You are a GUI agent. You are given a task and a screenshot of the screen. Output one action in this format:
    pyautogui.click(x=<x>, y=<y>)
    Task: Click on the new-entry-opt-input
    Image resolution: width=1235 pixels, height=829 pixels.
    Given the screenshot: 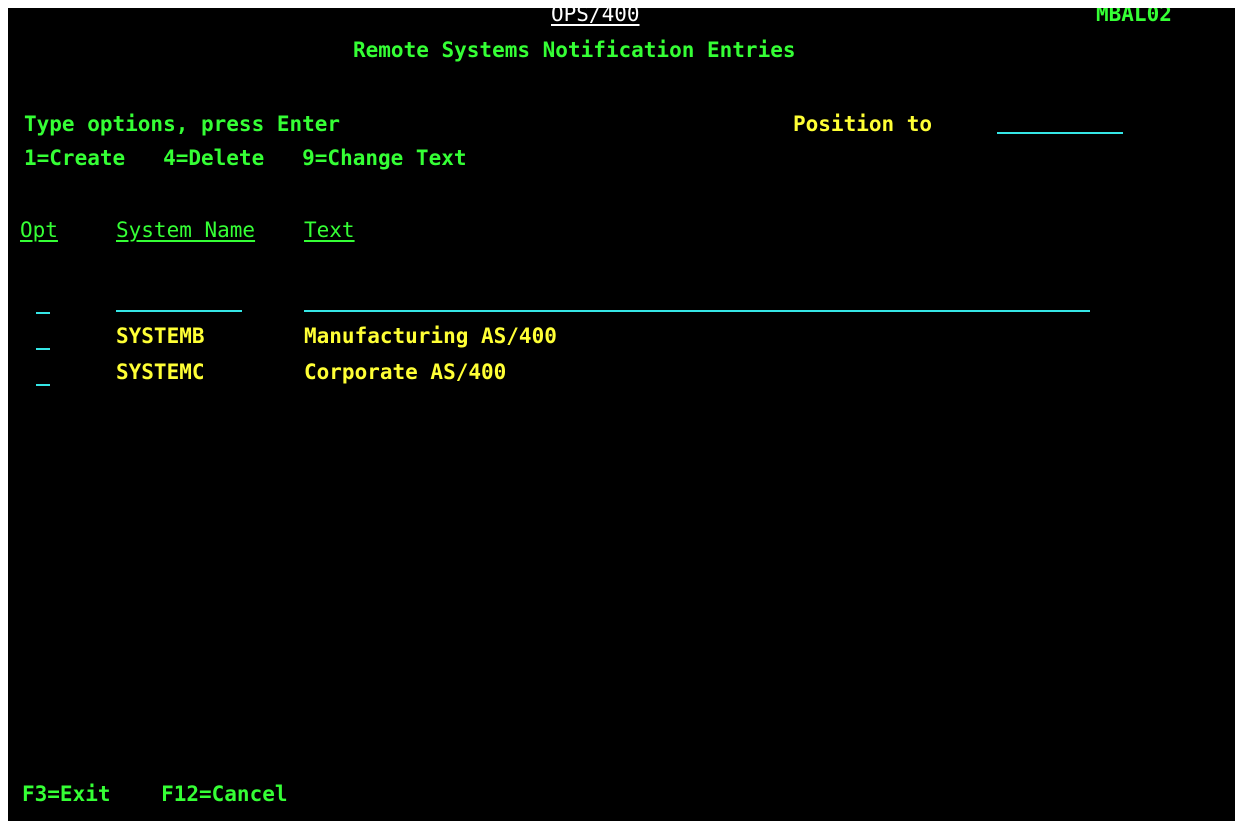 What is the action you would take?
    pyautogui.click(x=43, y=303)
    